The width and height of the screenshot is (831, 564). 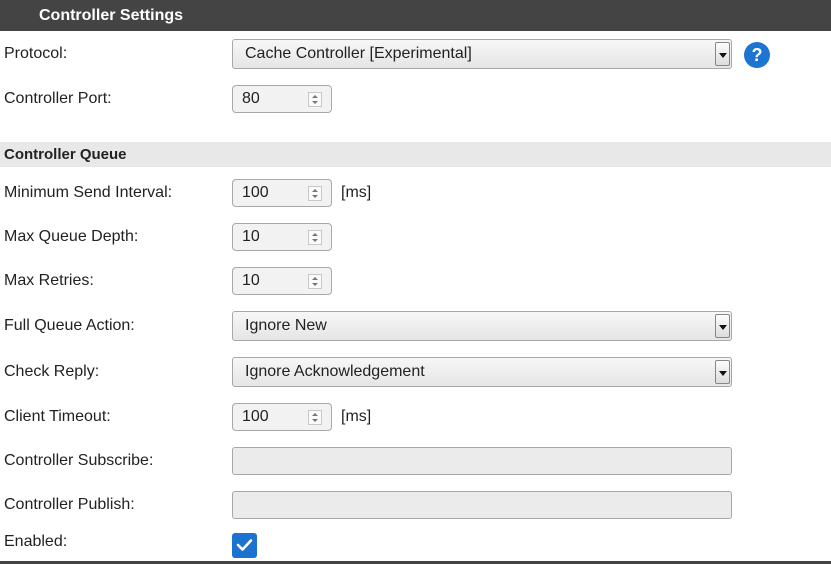 What do you see at coordinates (482, 505) in the screenshot?
I see `controller-publish-input` at bounding box center [482, 505].